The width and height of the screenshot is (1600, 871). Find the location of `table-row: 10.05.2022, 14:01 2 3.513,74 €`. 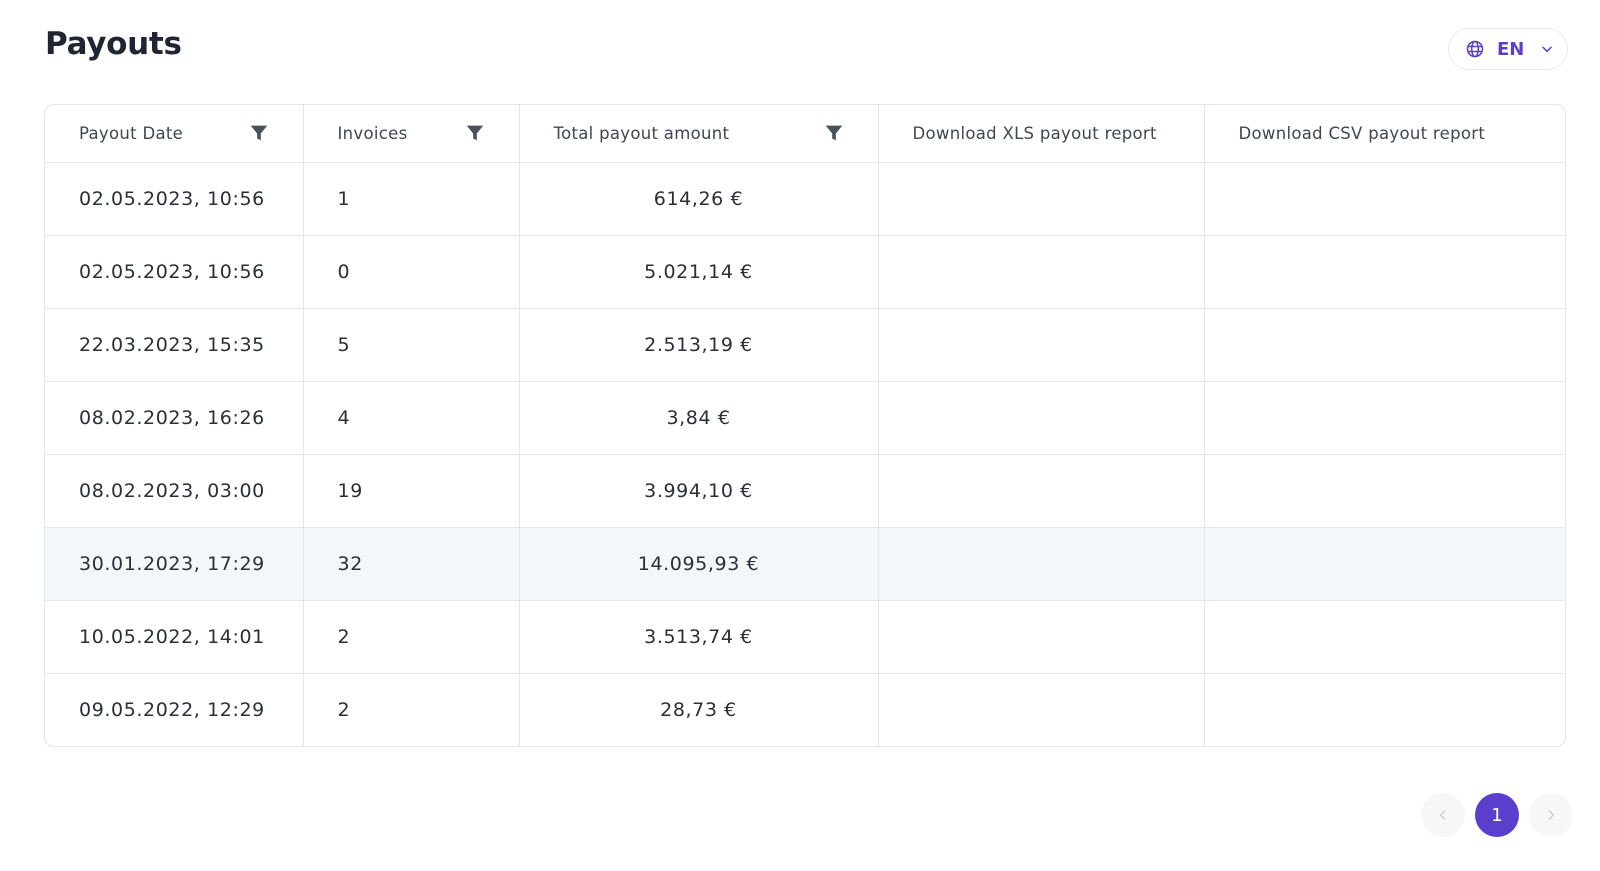

table-row: 10.05.2022, 14:01 2 3.513,74 € is located at coordinates (805, 637).